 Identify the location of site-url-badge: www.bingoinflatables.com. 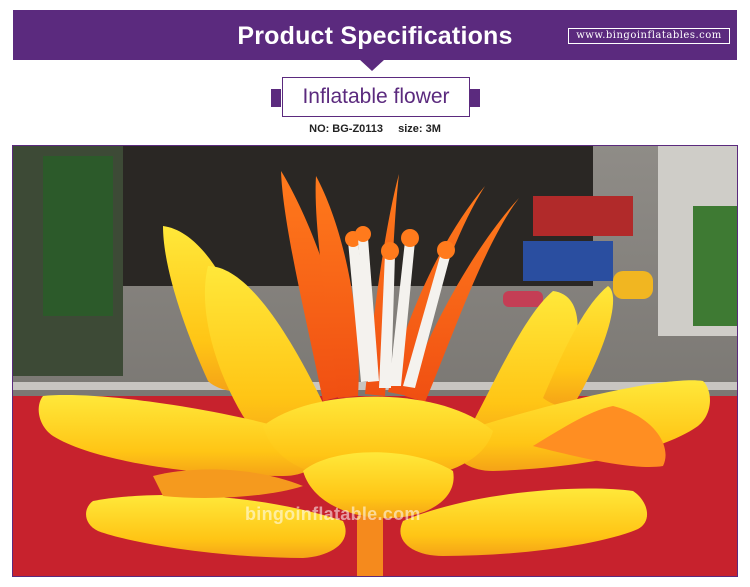
(649, 36).